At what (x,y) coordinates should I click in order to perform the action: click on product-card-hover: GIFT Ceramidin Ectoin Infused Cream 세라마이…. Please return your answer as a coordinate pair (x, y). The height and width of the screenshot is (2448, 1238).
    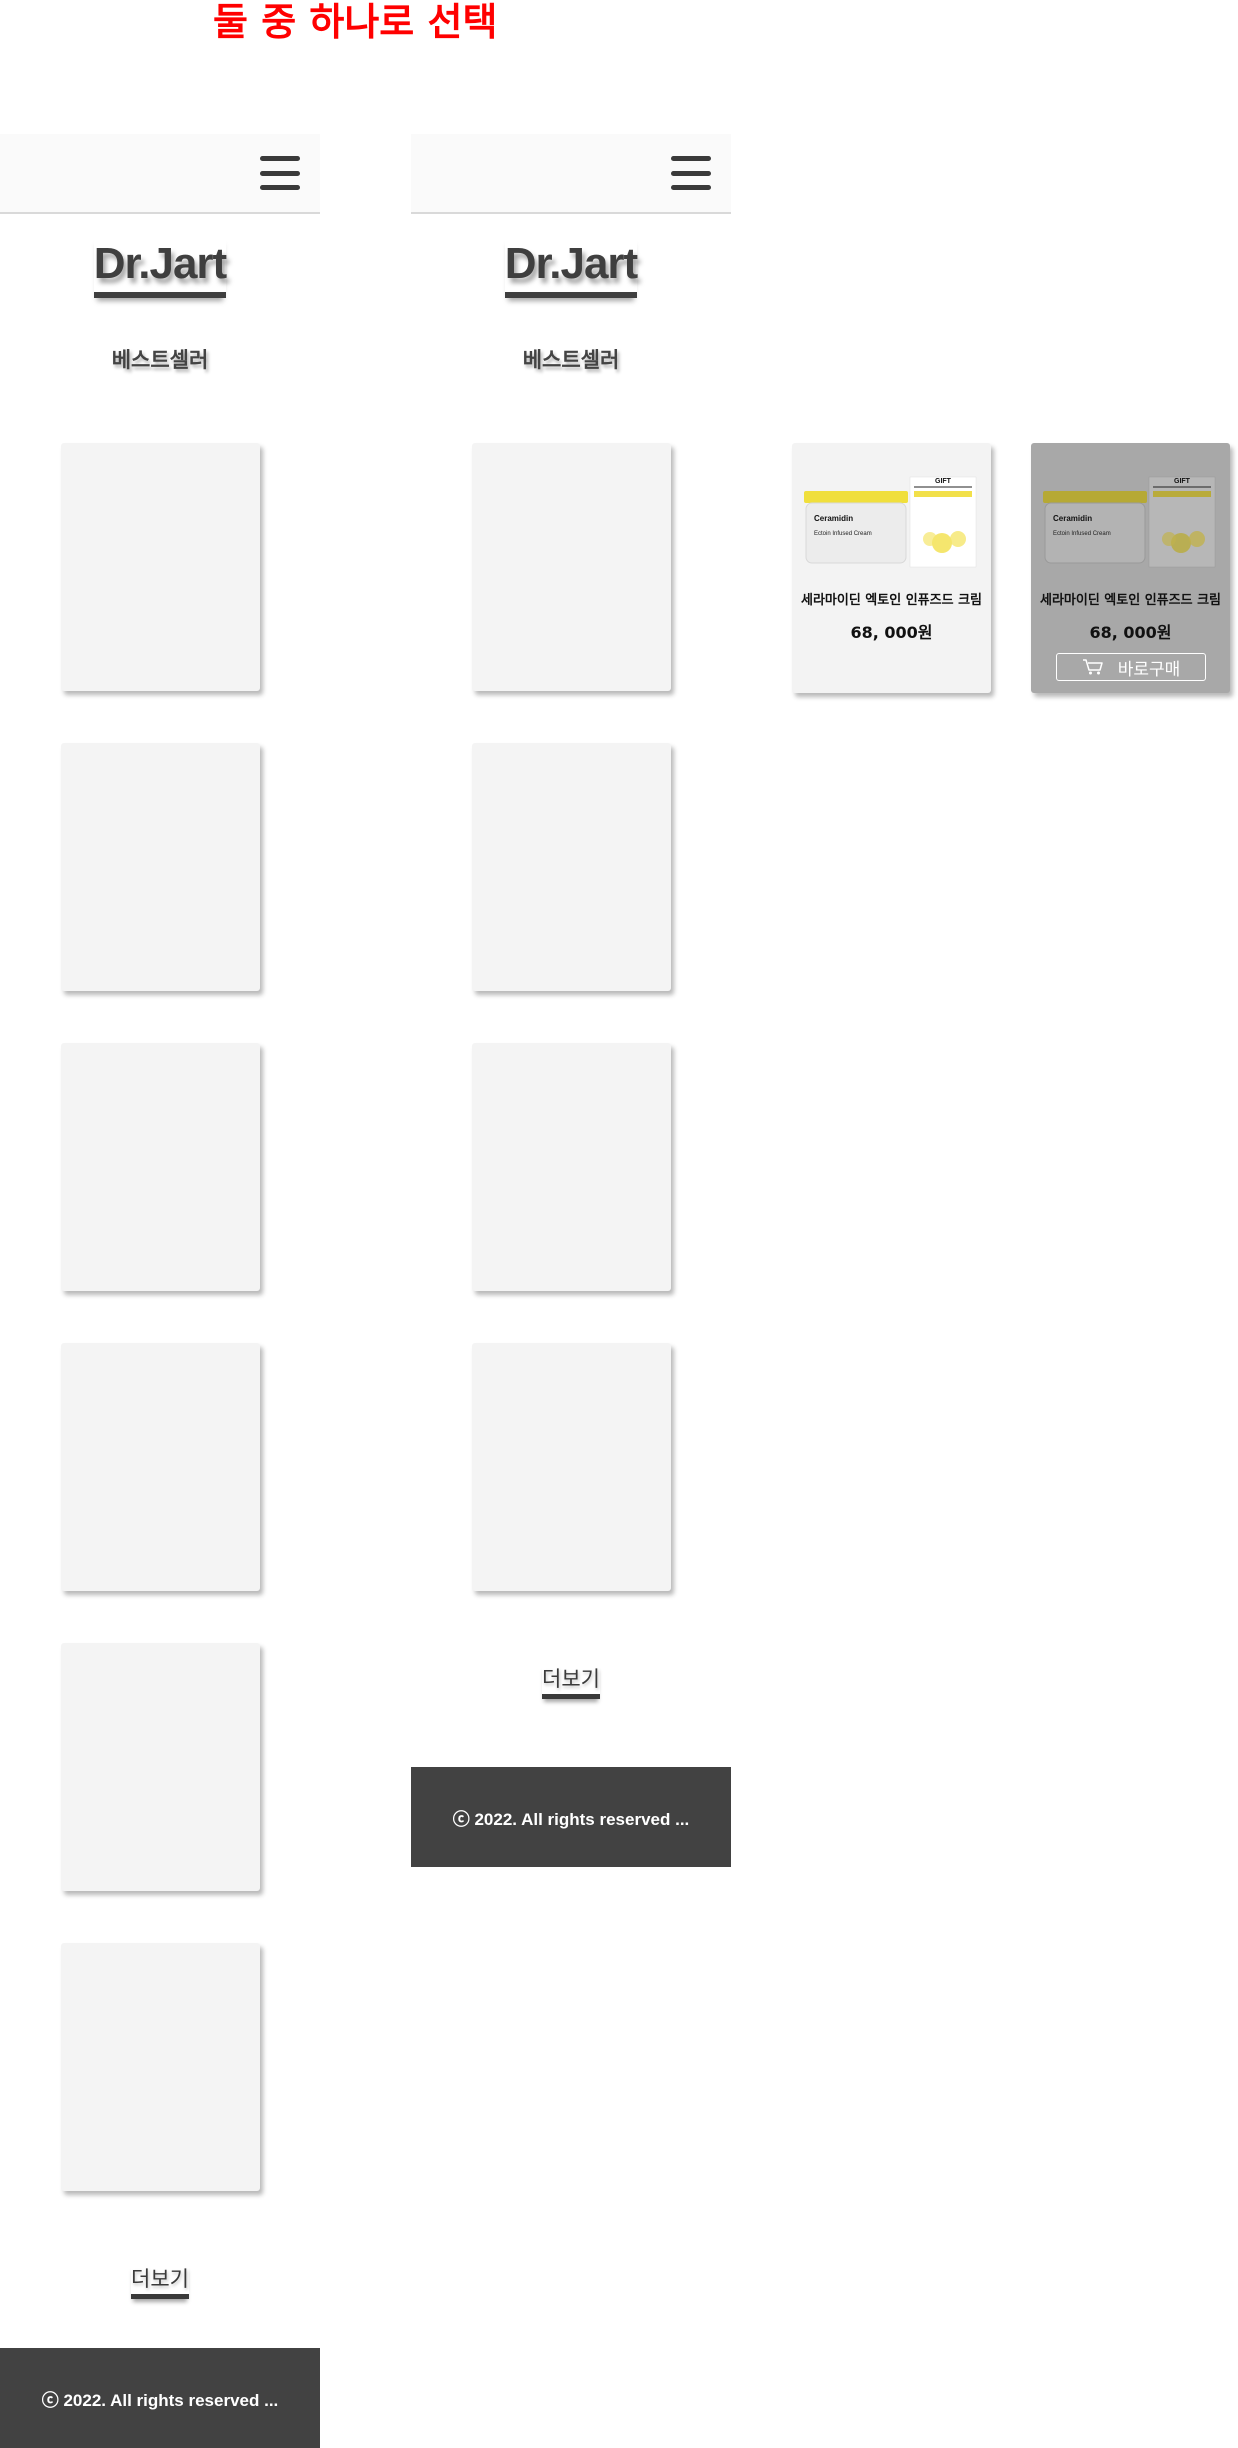
    Looking at the image, I should click on (1130, 568).